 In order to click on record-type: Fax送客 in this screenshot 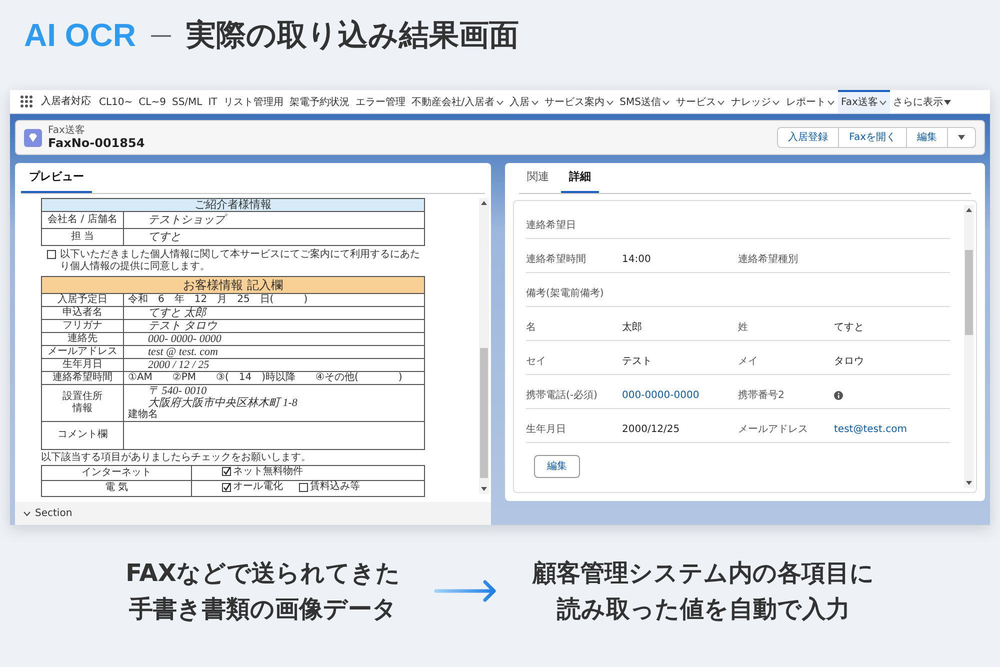, I will do `click(67, 130)`.